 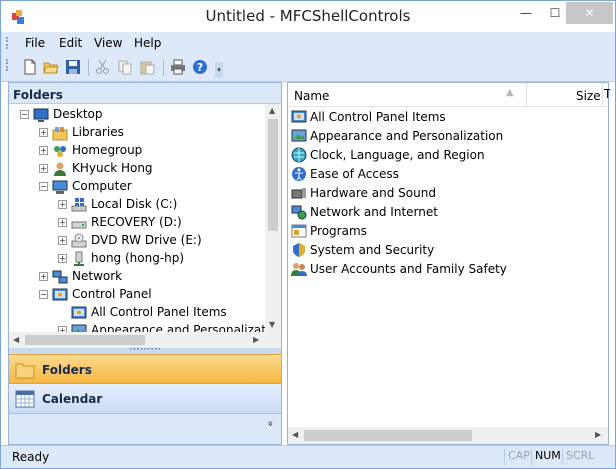 What do you see at coordinates (441, 174) in the screenshot?
I see `list-item: Ease of Access` at bounding box center [441, 174].